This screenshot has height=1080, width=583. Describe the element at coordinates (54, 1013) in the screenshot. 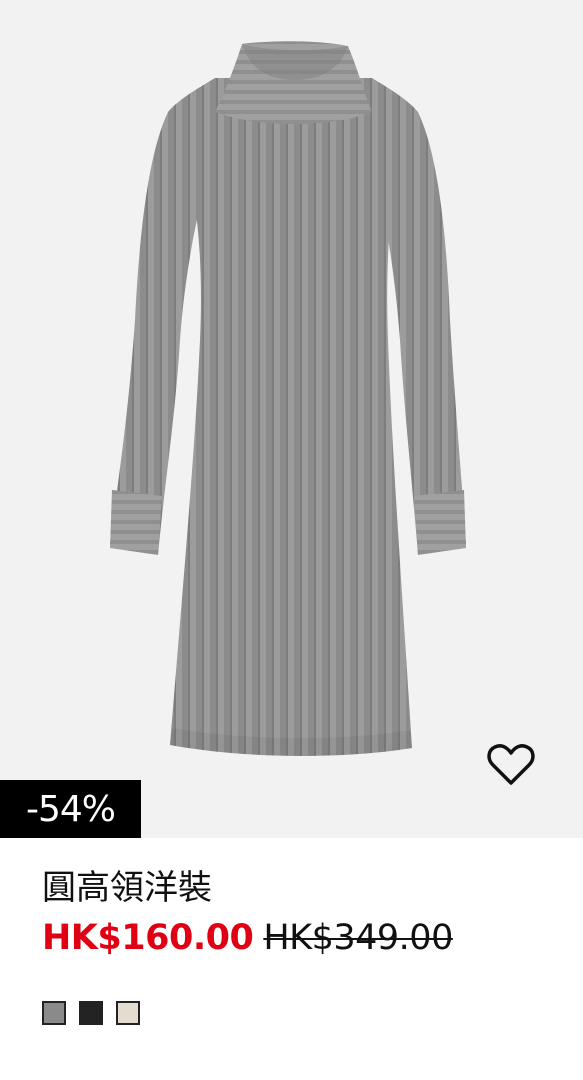

I see `swatch-gray` at that location.